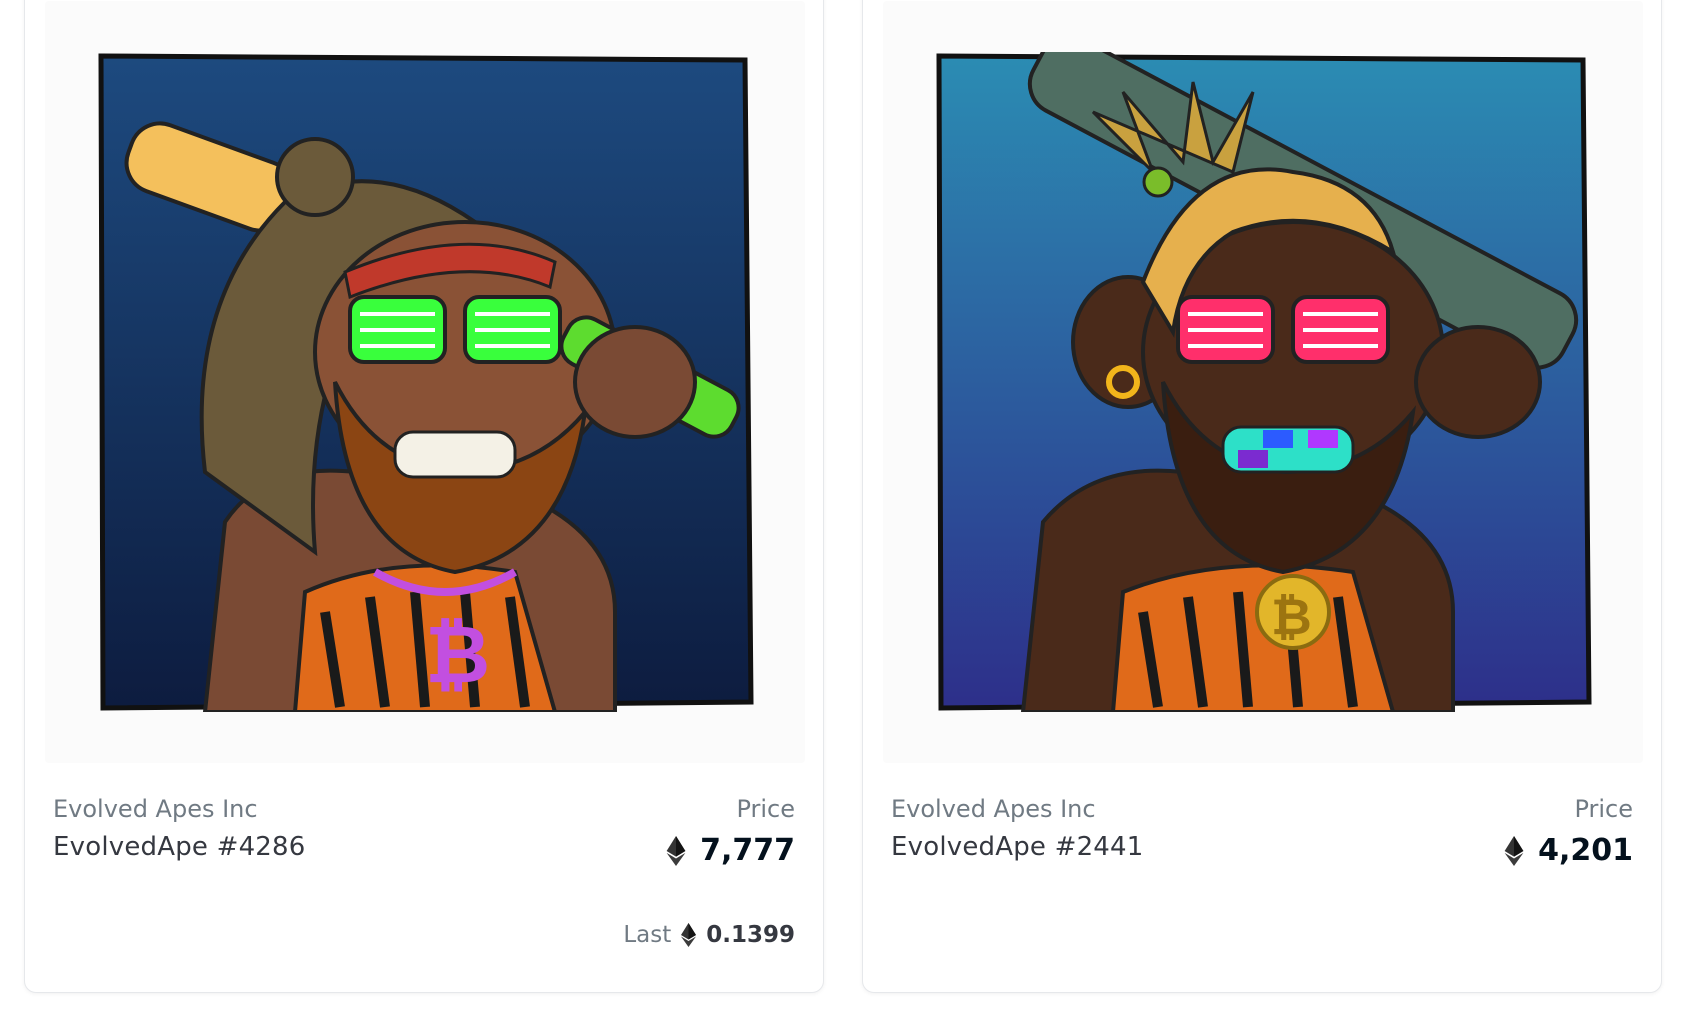 Image resolution: width=1685 pixels, height=1013 pixels. I want to click on last-sale: Last 0.1399, so click(709, 935).